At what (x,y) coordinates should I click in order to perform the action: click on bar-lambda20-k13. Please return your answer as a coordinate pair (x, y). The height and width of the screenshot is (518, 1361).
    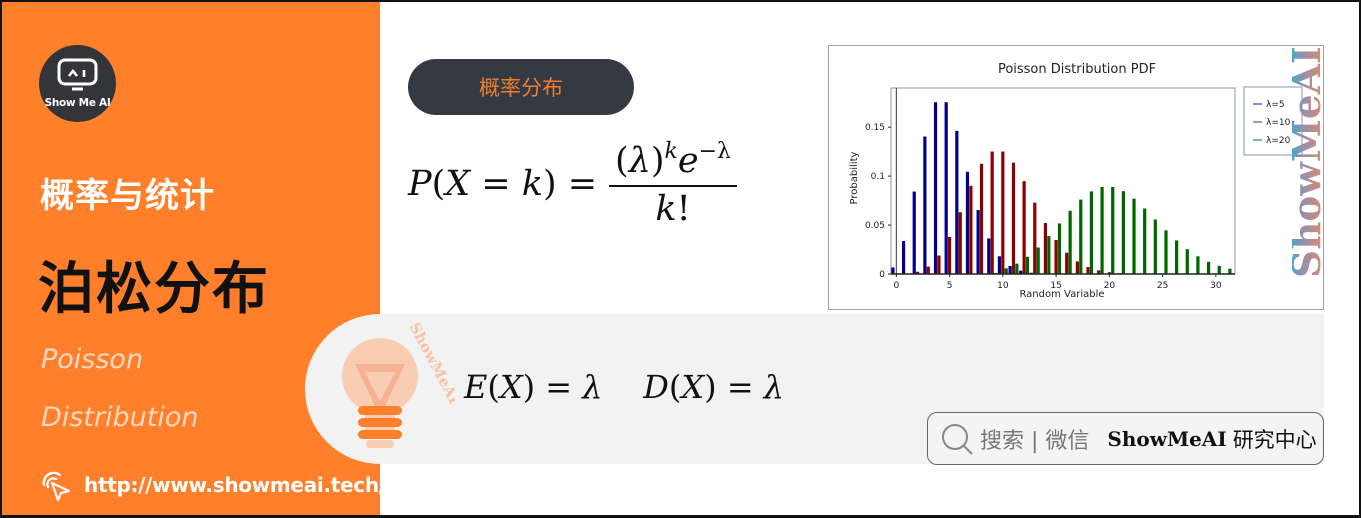
    Looking at the image, I should click on (1038, 260).